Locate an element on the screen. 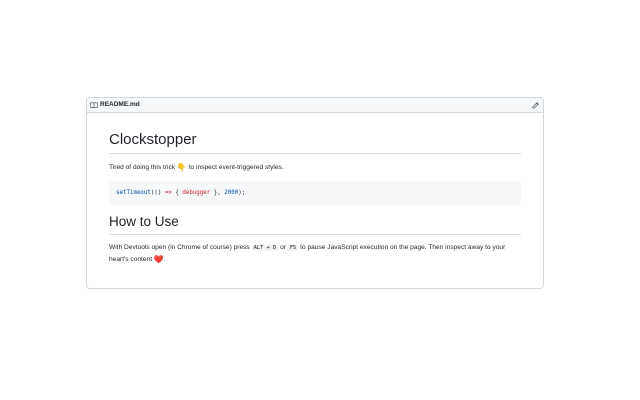 The width and height of the screenshot is (640, 400). readme-file-label: README.md is located at coordinates (115, 104).